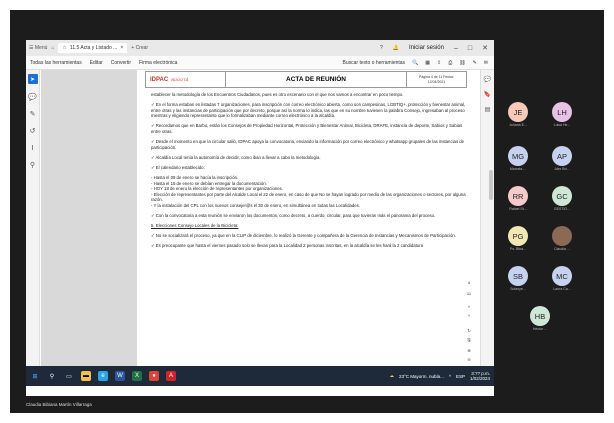 The image size is (614, 423). What do you see at coordinates (491, 185) in the screenshot?
I see `scrollbar-thumb` at bounding box center [491, 185].